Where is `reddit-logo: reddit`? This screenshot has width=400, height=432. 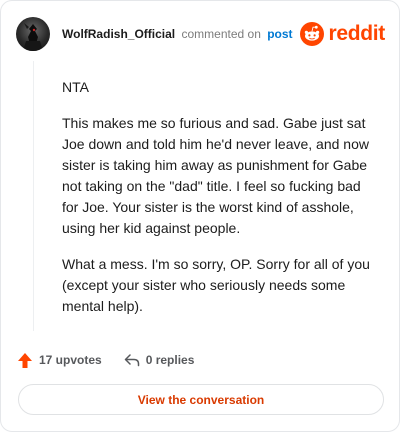
reddit-logo: reddit is located at coordinates (342, 34).